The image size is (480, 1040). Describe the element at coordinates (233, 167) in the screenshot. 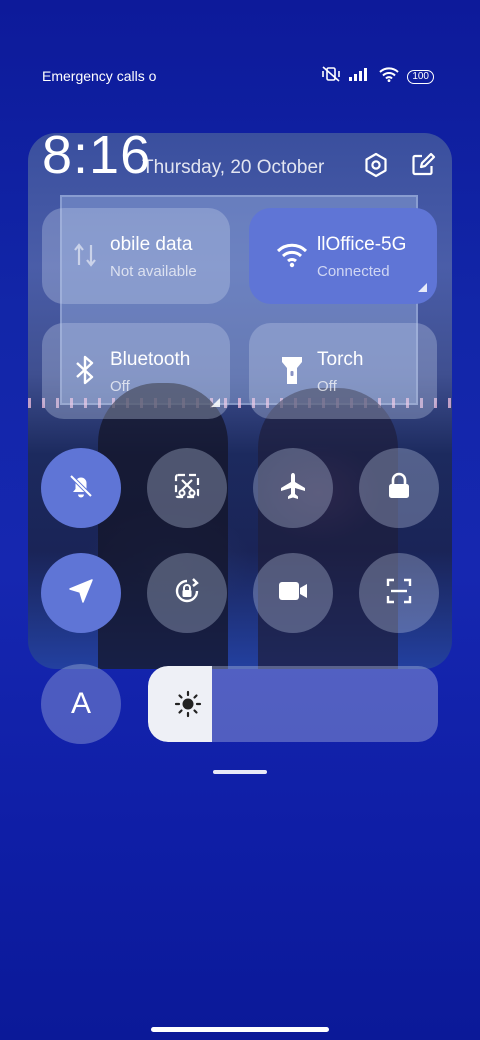

I see `date-text: Thursday, 20 October` at that location.